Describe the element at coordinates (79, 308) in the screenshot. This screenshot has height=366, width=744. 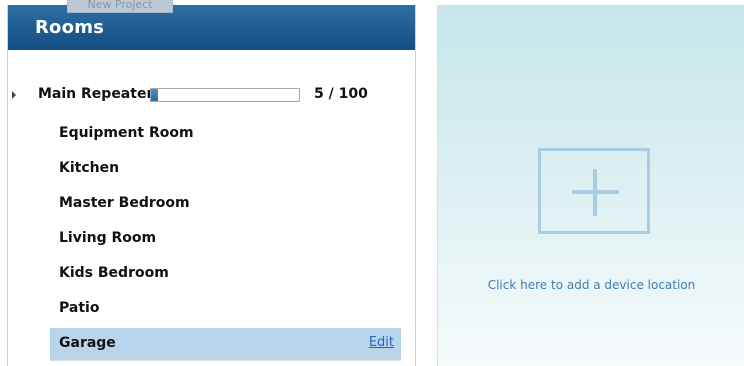
I see `room-label: Patio` at that location.